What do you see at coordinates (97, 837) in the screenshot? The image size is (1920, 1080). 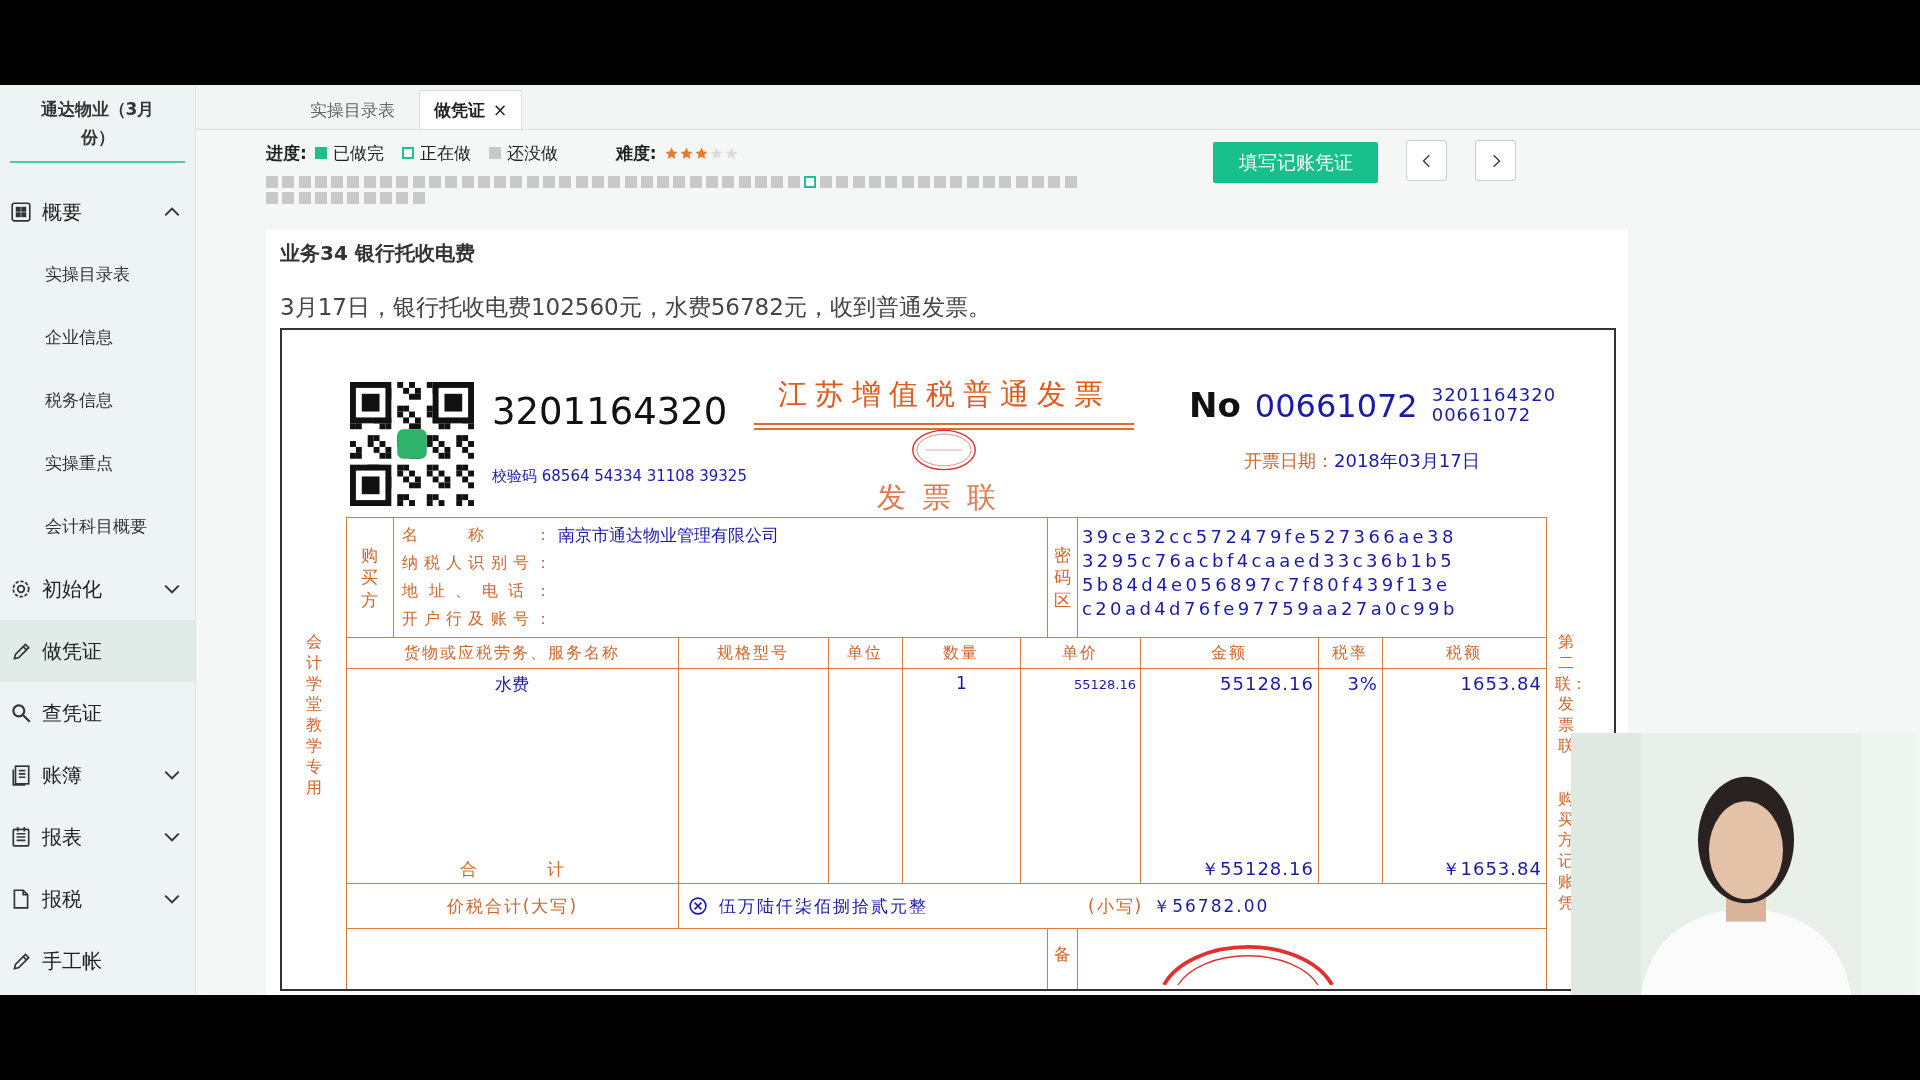 I see `sidebar-item: 报表` at bounding box center [97, 837].